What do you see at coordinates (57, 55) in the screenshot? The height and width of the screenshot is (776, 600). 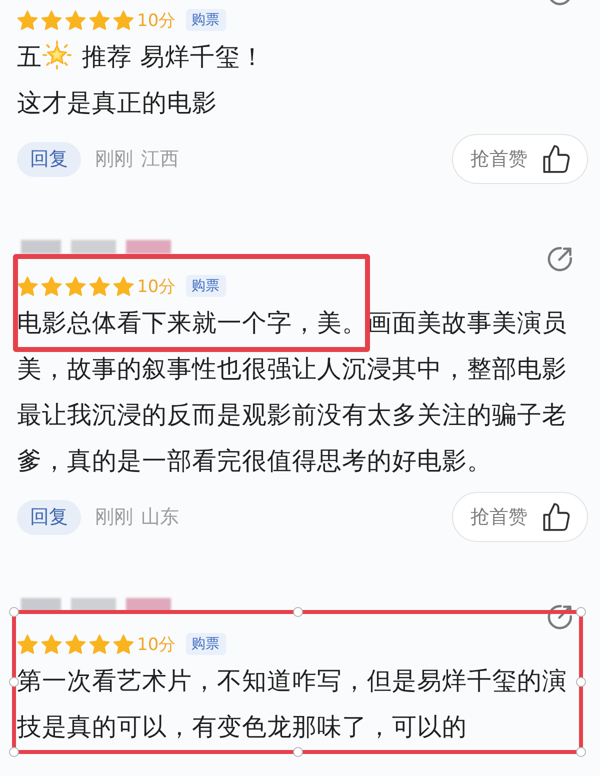 I see `glowing-star-icon` at bounding box center [57, 55].